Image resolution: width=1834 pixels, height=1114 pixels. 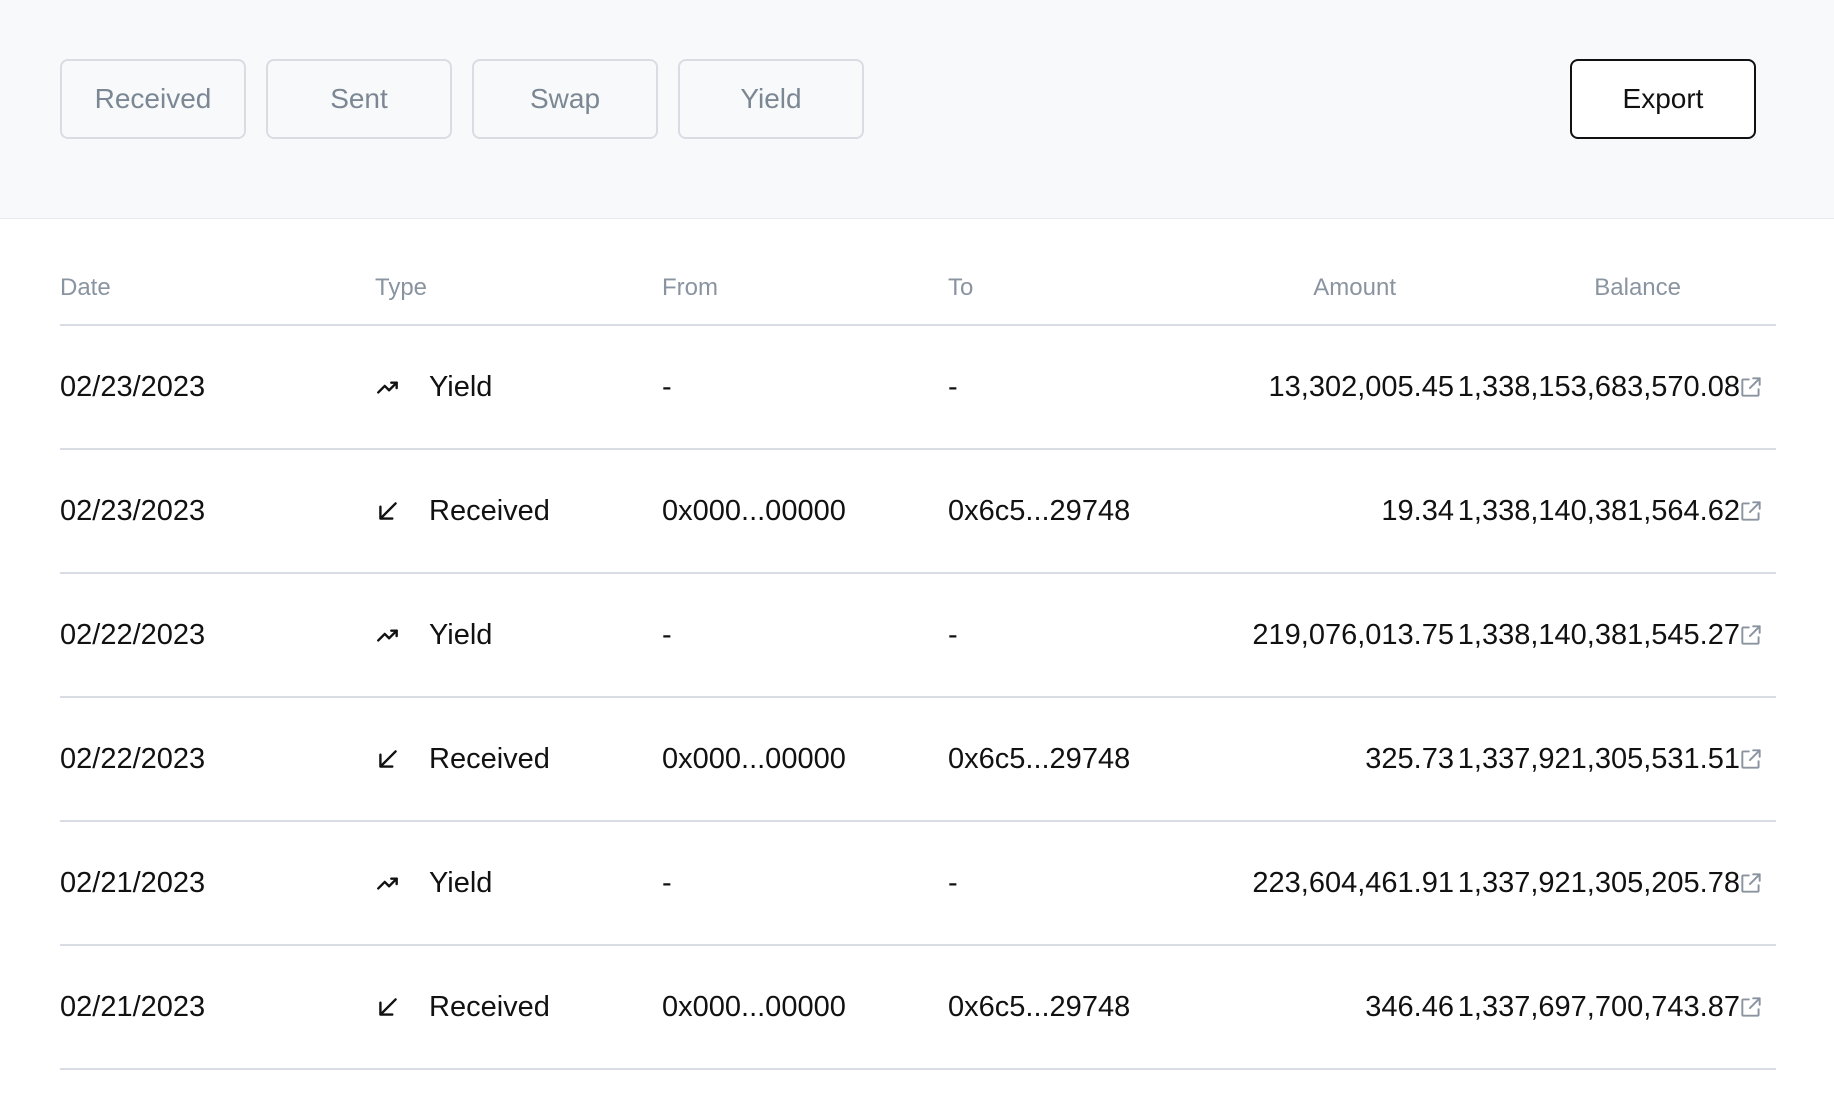 I want to click on balance-cell: 1,338,140,381,564.62, so click(x=1598, y=510).